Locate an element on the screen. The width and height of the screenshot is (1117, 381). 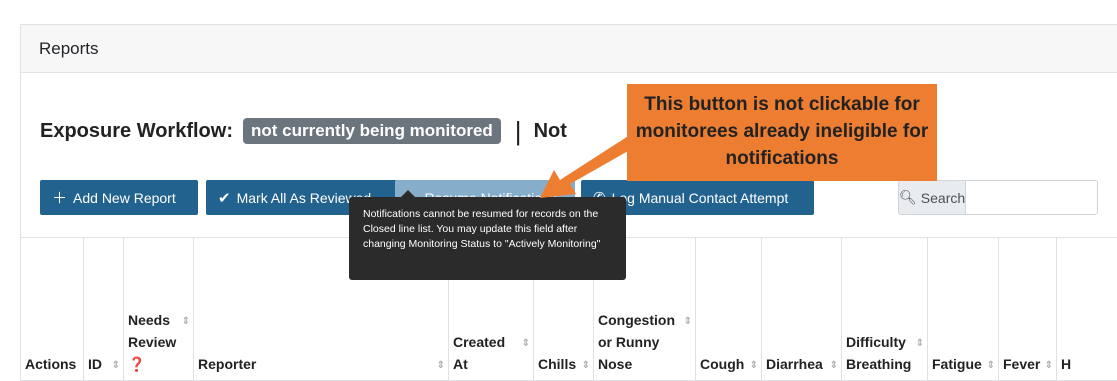
column-header-label: Cough is located at coordinates (722, 364).